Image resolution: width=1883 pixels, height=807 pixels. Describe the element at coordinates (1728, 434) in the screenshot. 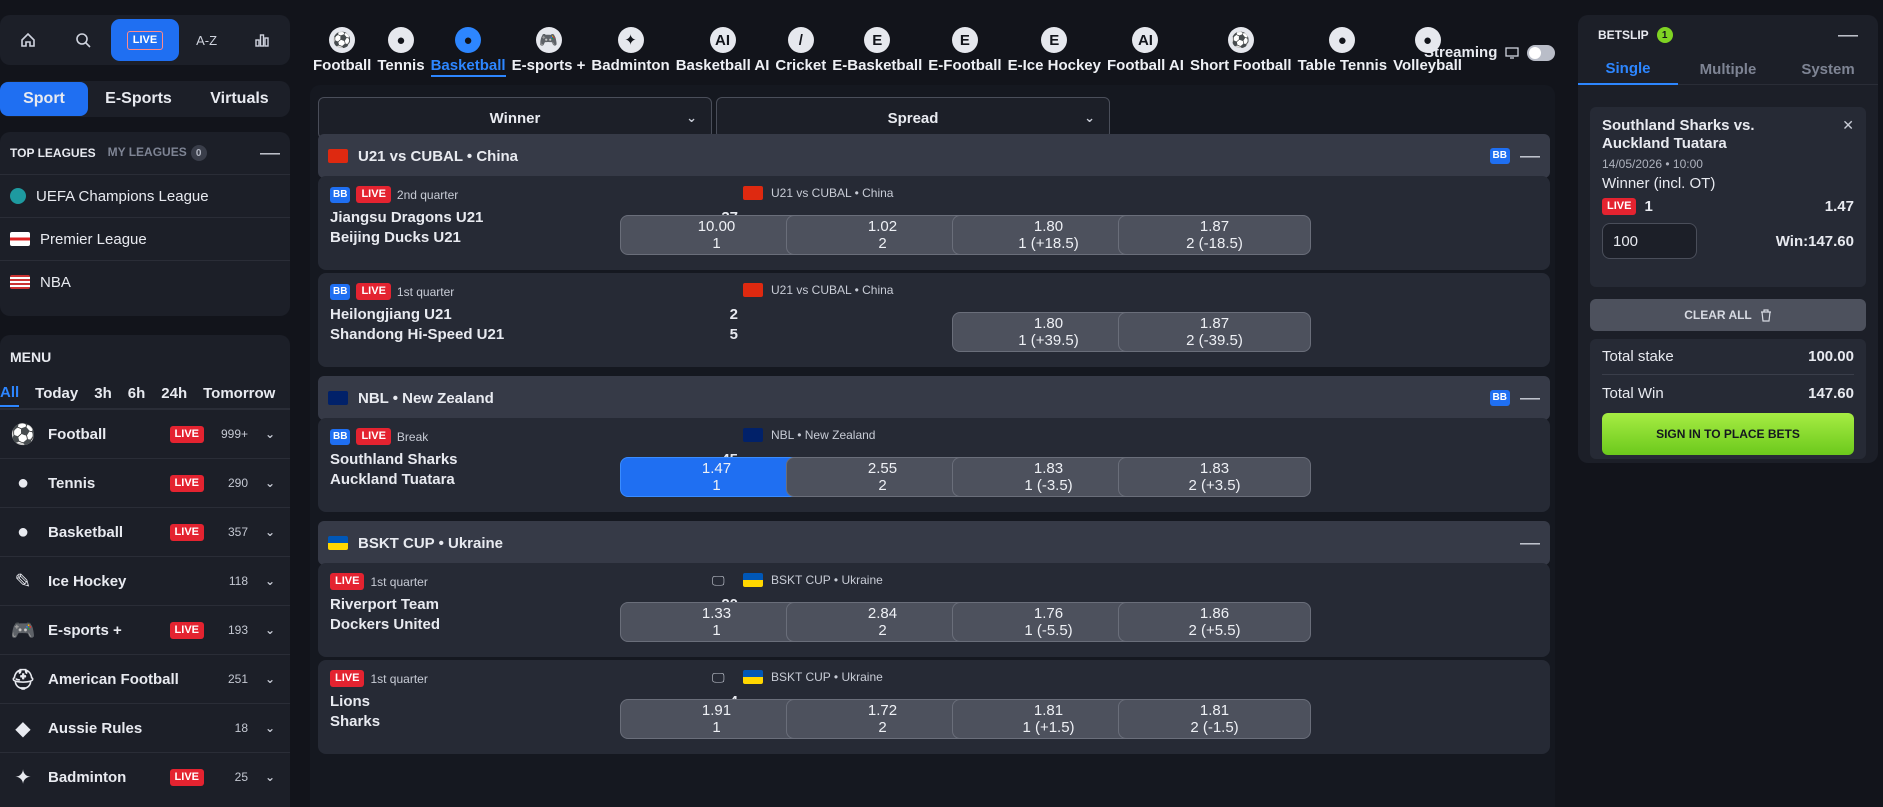

I see `place-bets-button: SIGN IN TO PLACE BETS` at that location.